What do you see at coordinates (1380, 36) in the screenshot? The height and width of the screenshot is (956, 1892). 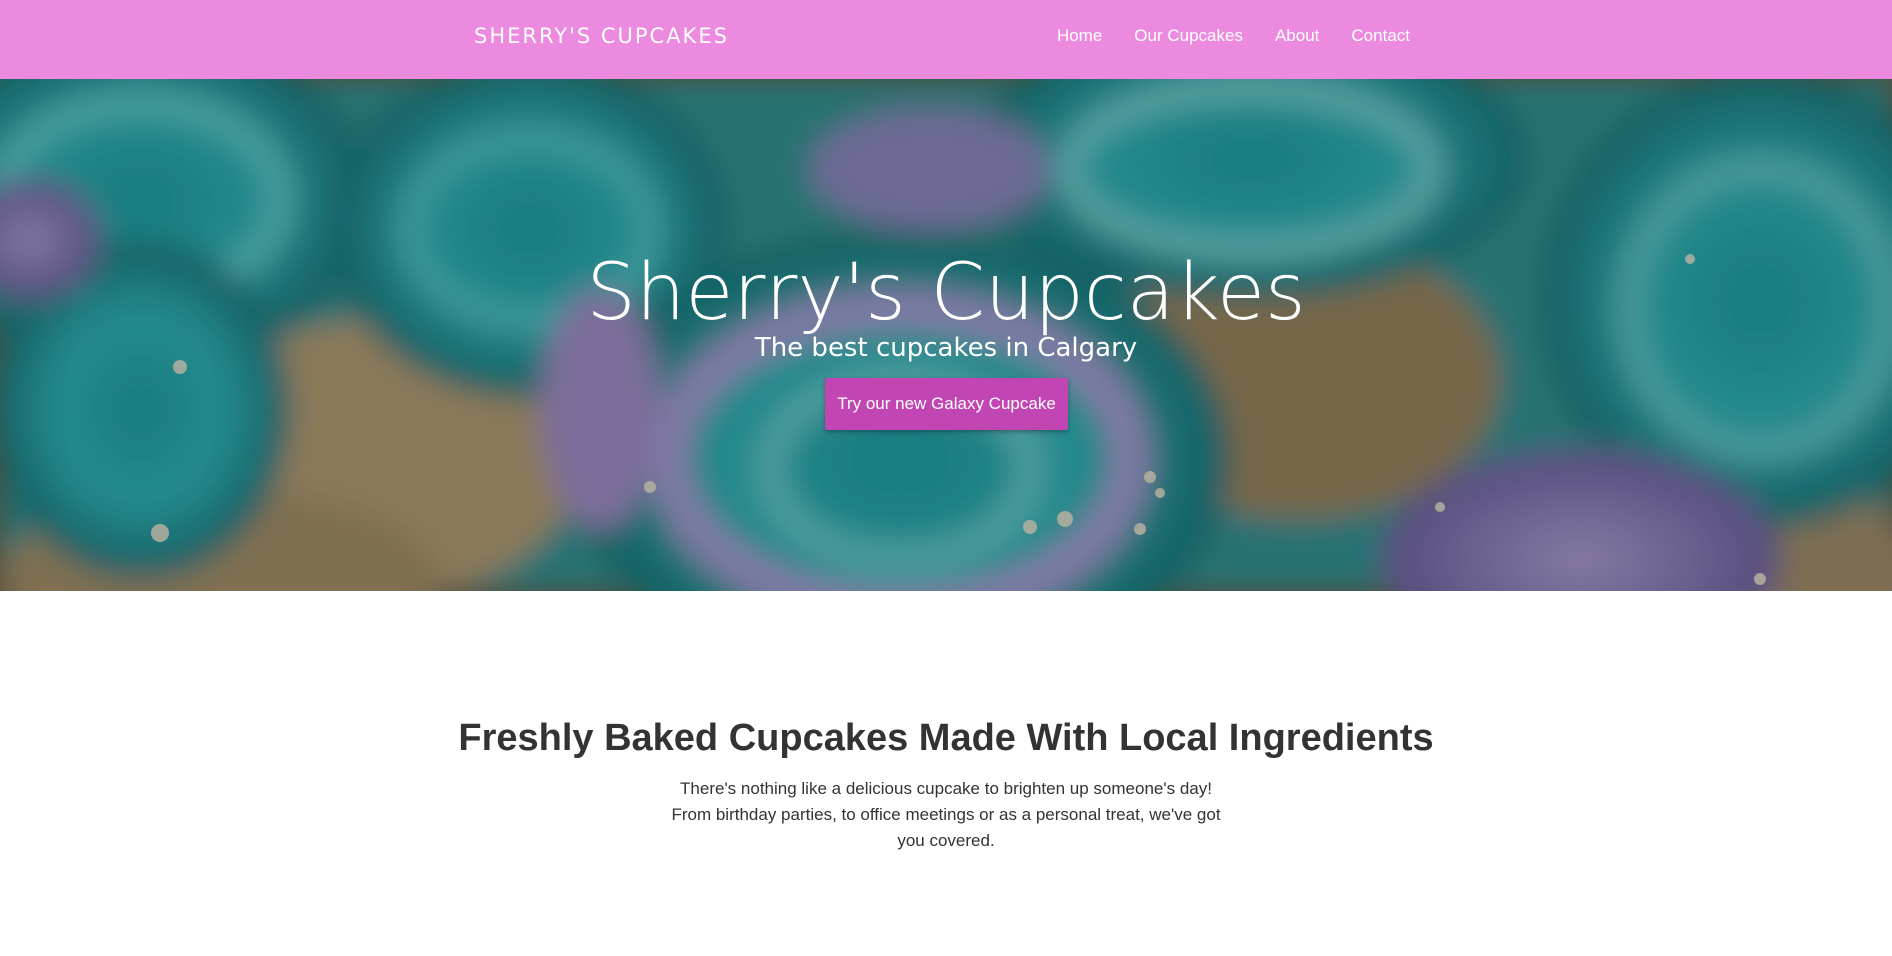 I see `nav-link-contact: Contact` at bounding box center [1380, 36].